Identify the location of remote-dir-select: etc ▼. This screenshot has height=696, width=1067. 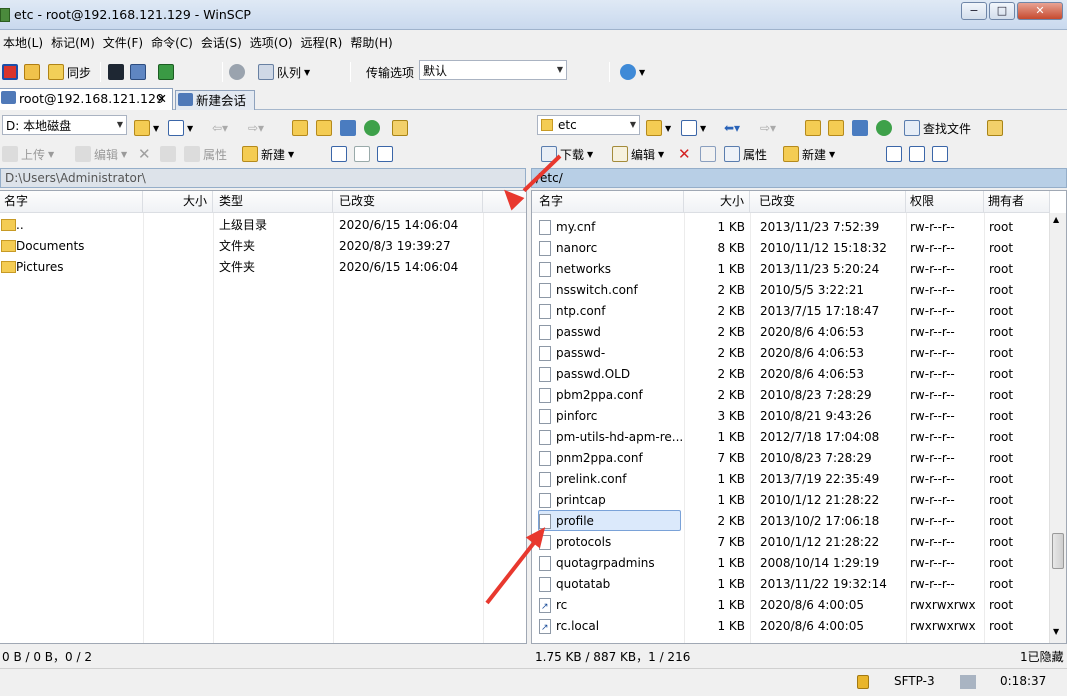
(588, 125).